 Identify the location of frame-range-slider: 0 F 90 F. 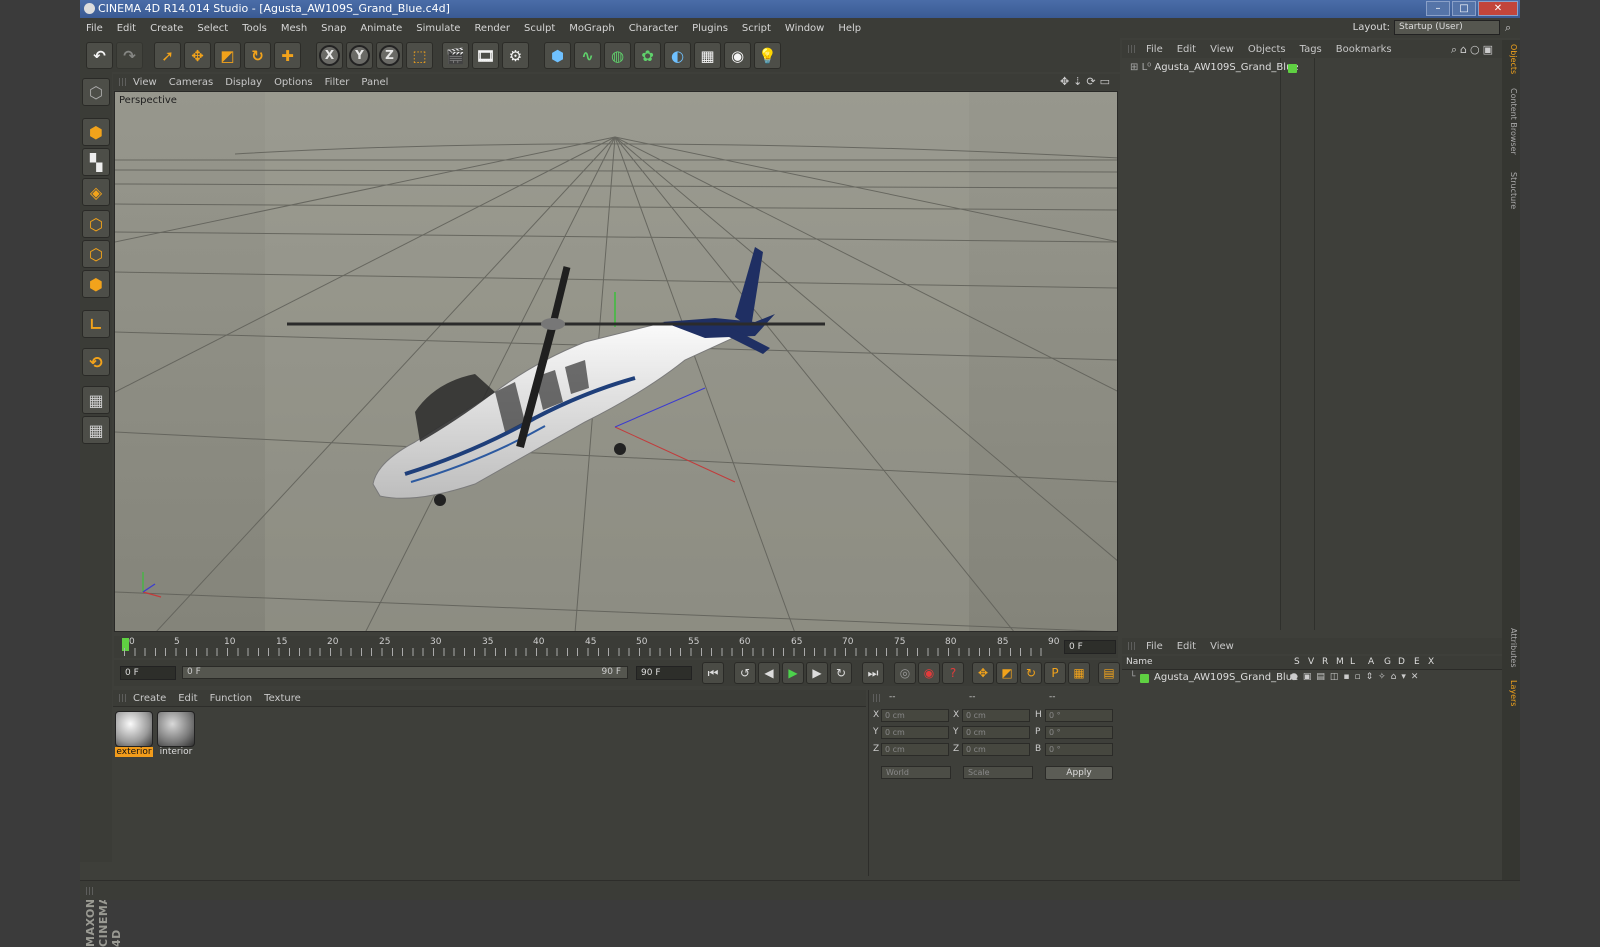
(405, 672).